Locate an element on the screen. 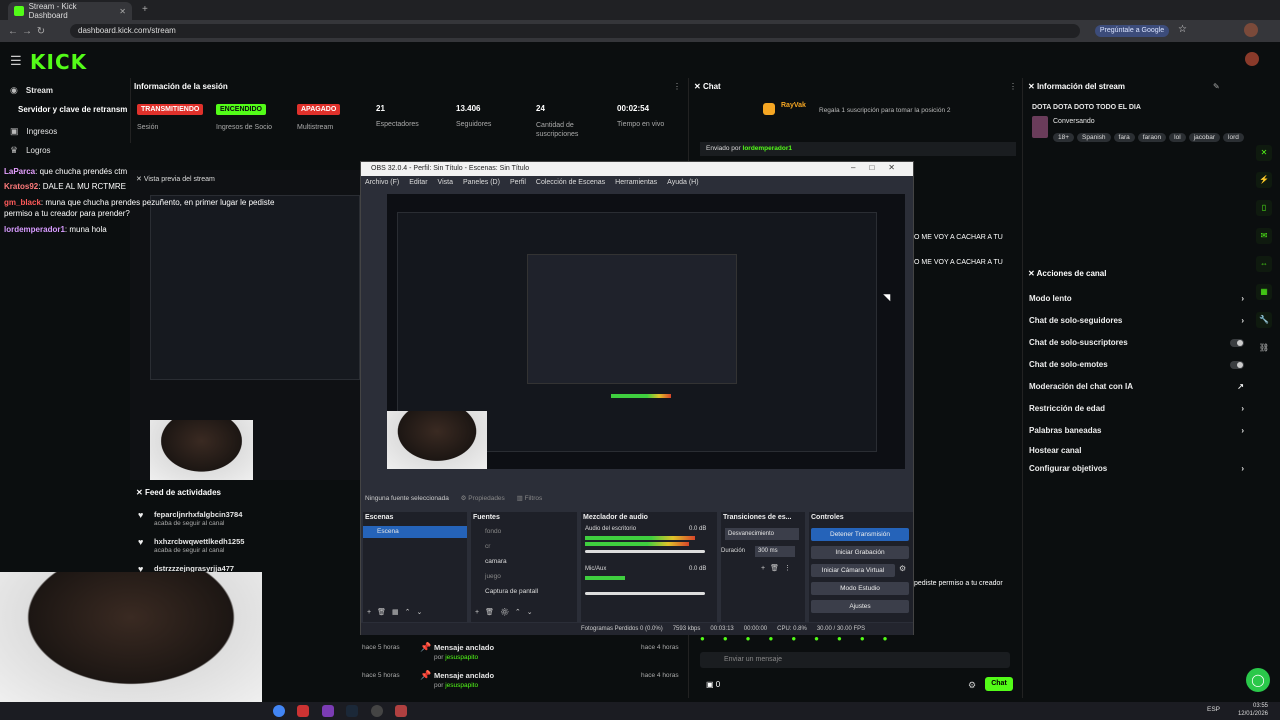 The image size is (1280, 720). edit-icon: ✎ is located at coordinates (1216, 86).